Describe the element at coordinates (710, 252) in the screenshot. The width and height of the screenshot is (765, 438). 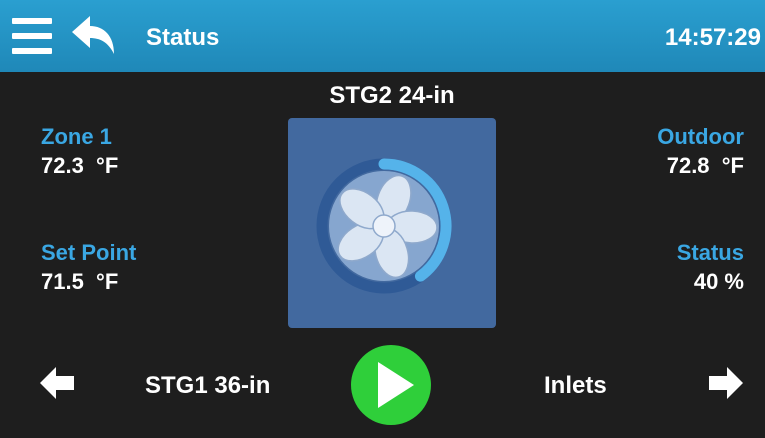
I see `status-label: Status` at that location.